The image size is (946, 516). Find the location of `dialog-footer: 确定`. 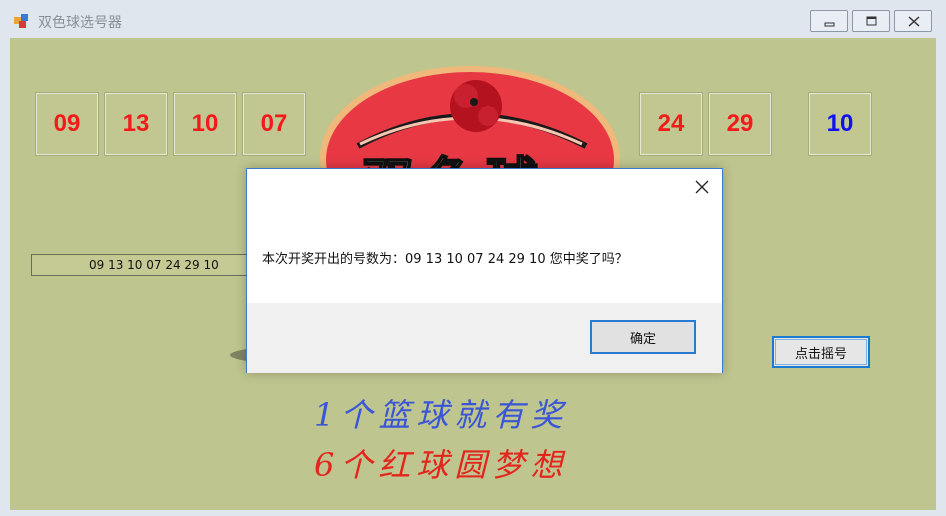

dialog-footer: 确定 is located at coordinates (484, 338).